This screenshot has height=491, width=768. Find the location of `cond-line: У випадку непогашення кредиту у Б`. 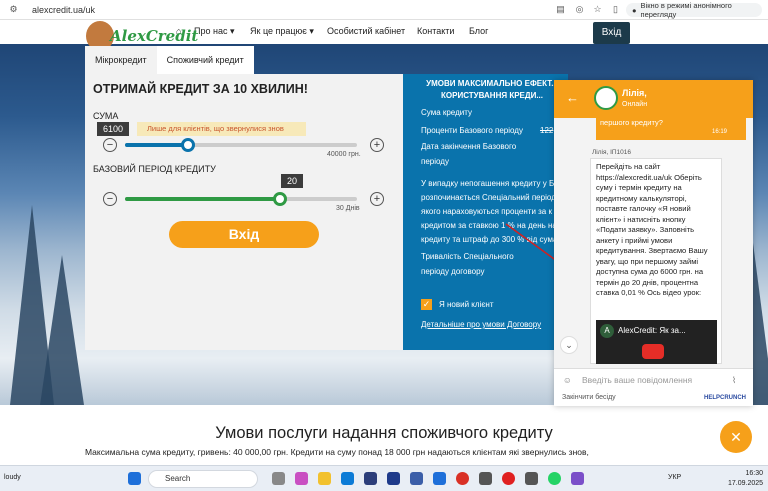

cond-line: У випадку непогашення кредиту у Б is located at coordinates (488, 183).